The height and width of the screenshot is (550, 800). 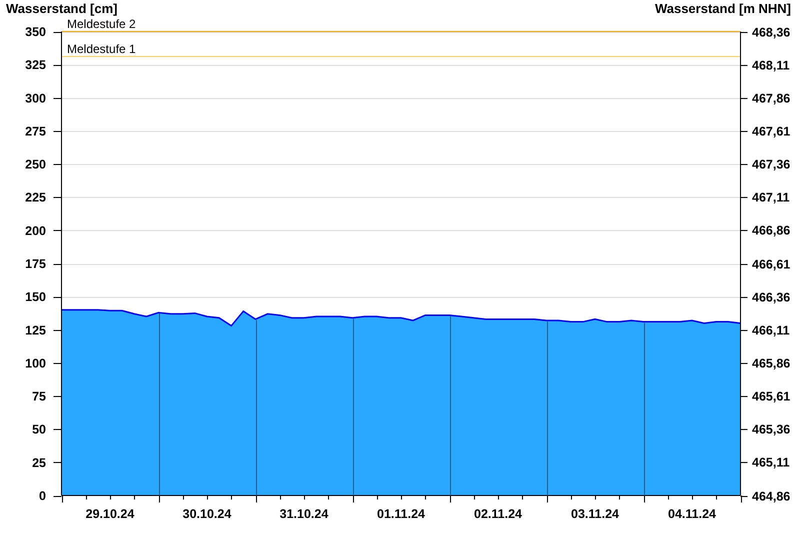 I want to click on right-tick-label: 465,61, so click(x=771, y=397).